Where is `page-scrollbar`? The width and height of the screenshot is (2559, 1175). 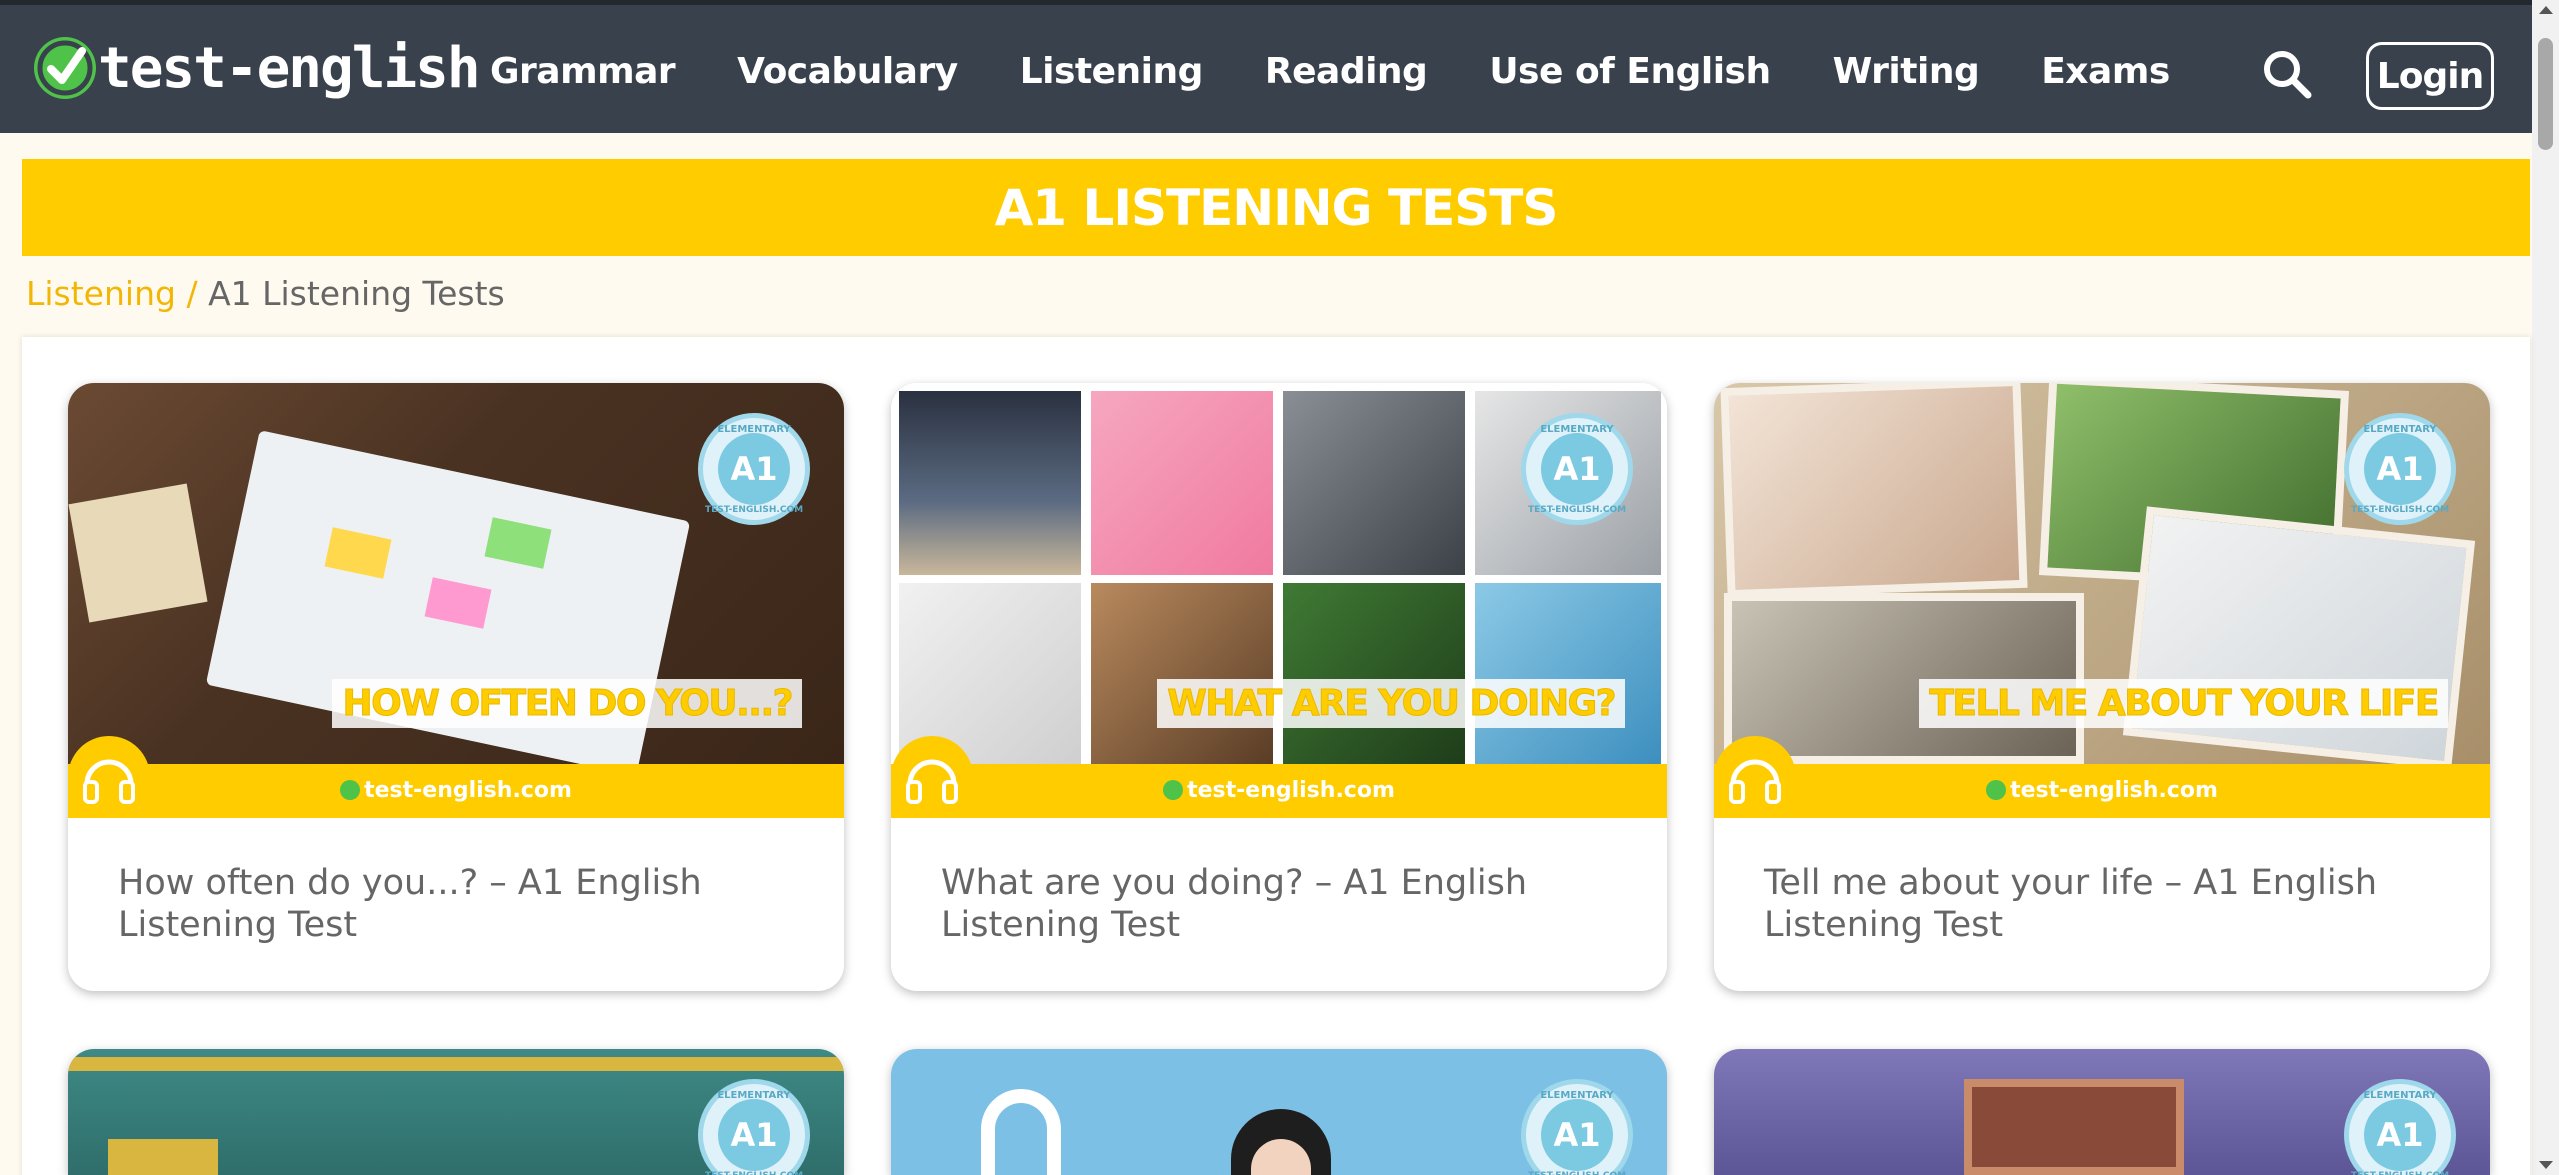 page-scrollbar is located at coordinates (2545, 587).